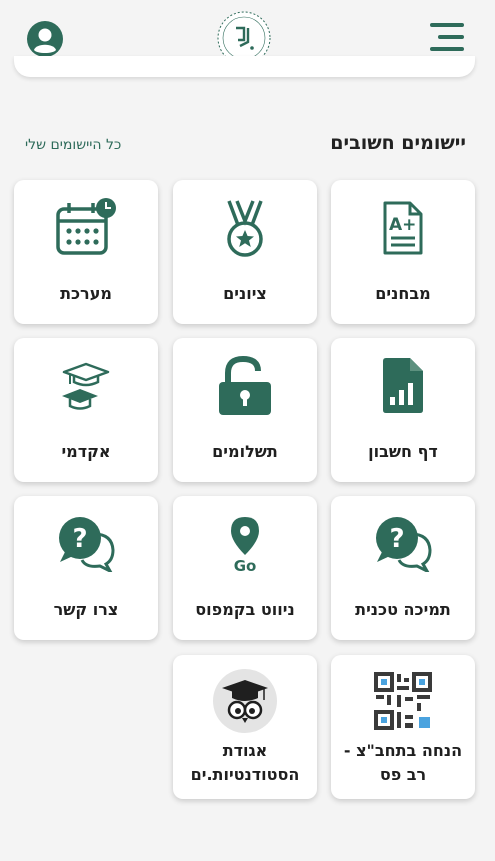  What do you see at coordinates (245, 293) in the screenshot?
I see `app-label: ציונים` at bounding box center [245, 293].